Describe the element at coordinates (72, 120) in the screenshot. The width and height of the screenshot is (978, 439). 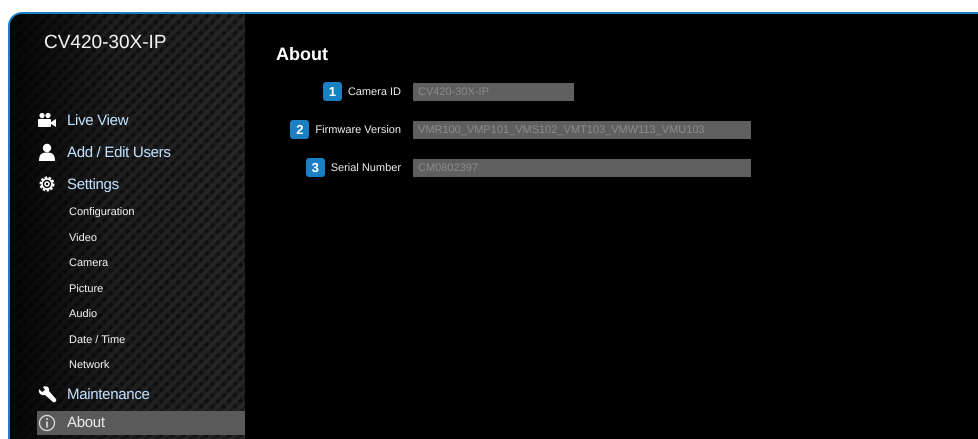
I see `menu-item: Live View` at that location.